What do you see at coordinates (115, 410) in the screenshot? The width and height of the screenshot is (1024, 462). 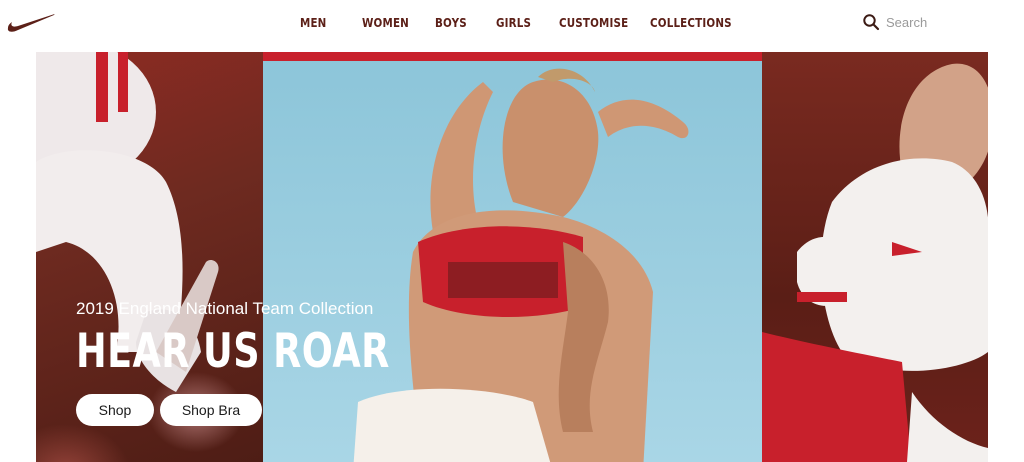 I see `shop-button: Shop` at bounding box center [115, 410].